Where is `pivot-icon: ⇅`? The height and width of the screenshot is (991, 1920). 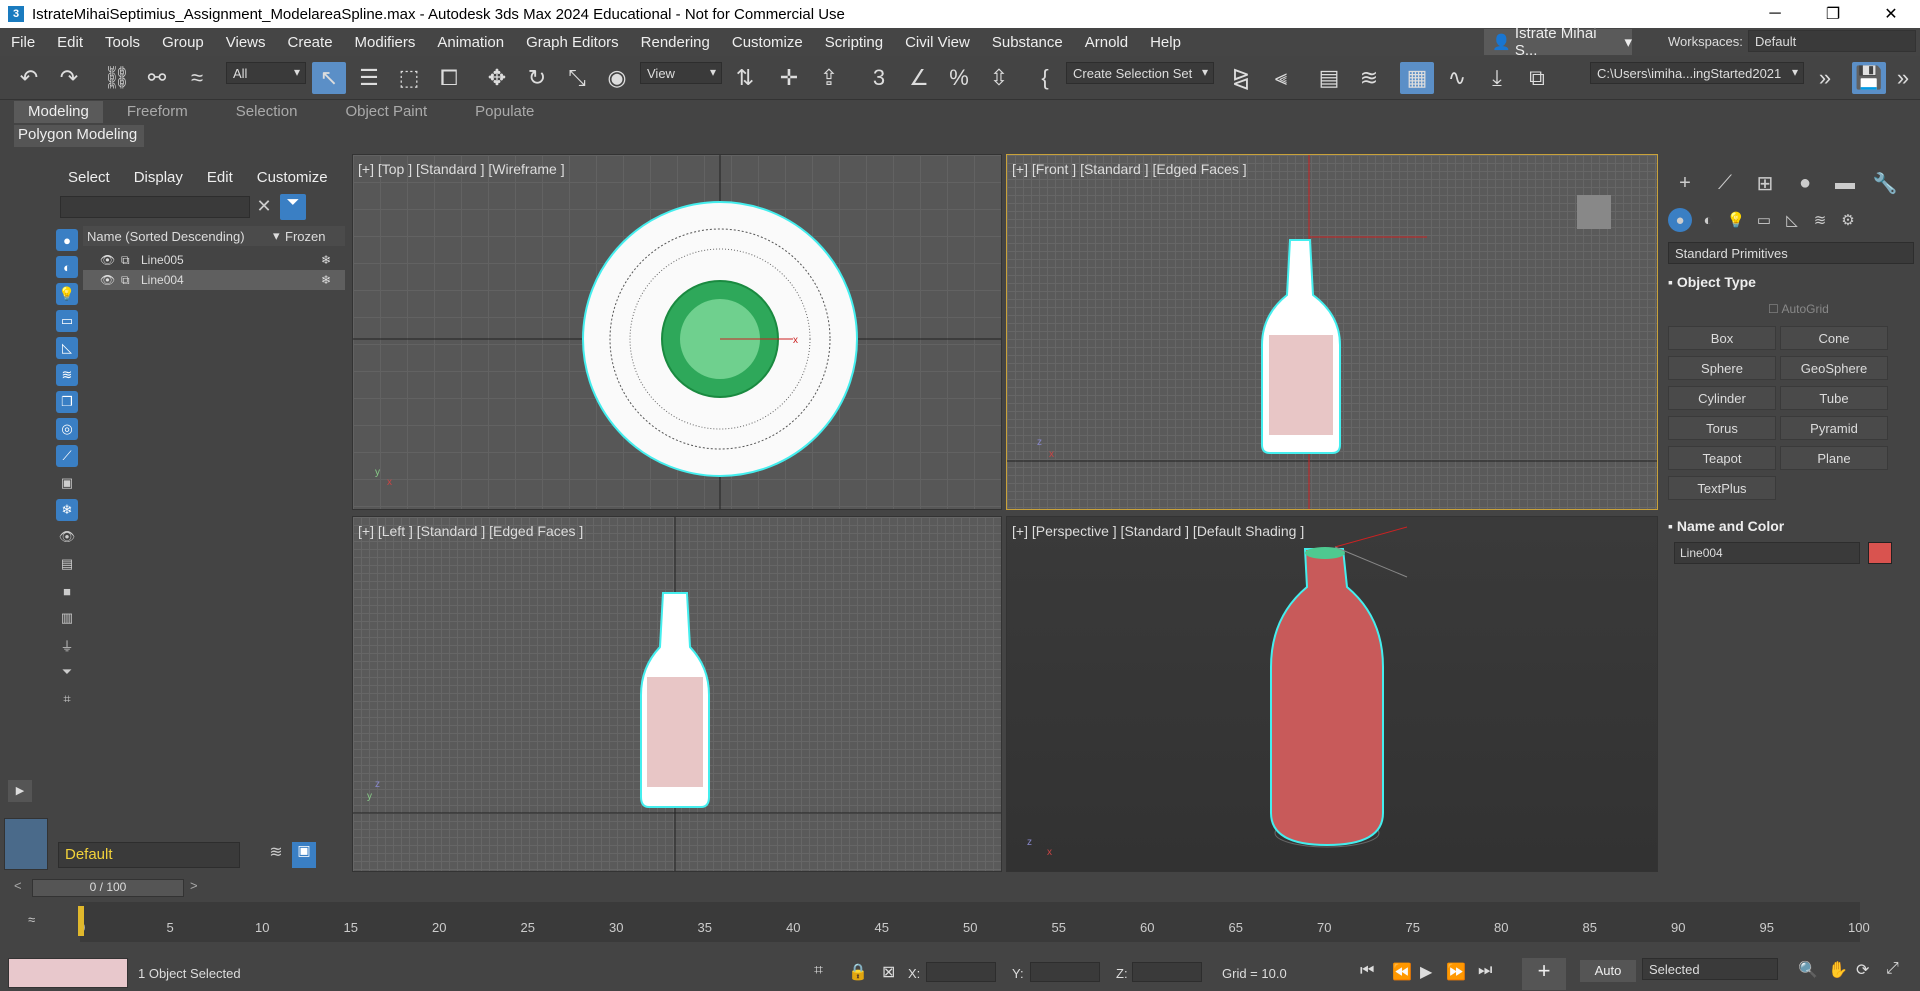
pivot-icon: ⇅ is located at coordinates (745, 78).